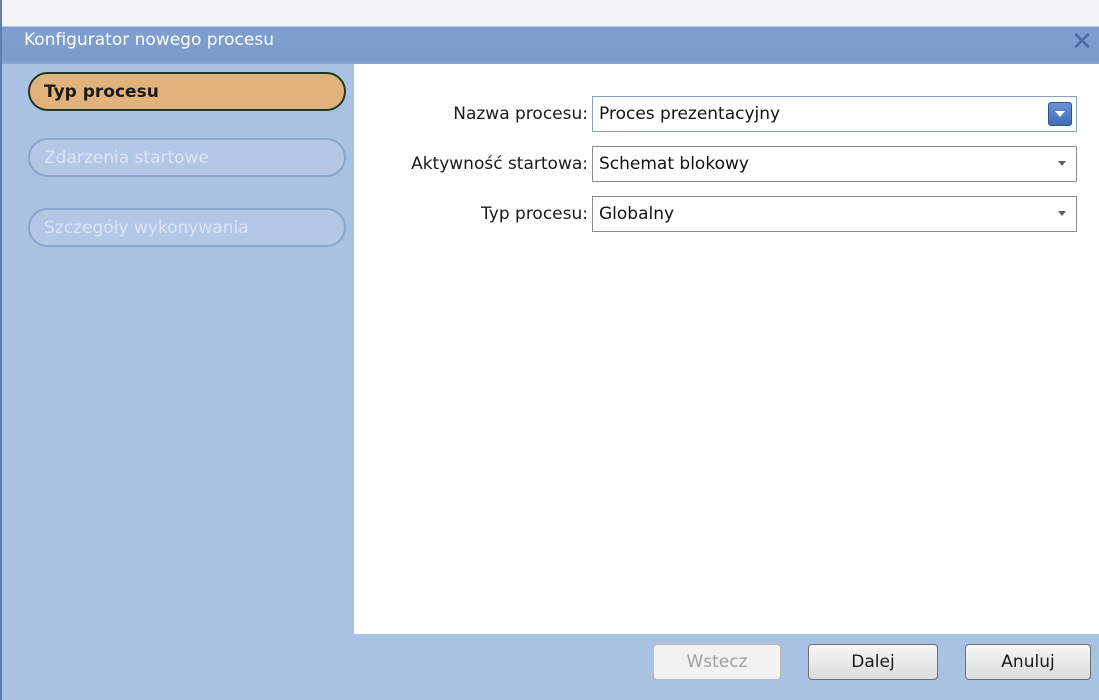 This screenshot has width=1099, height=700. Describe the element at coordinates (146, 228) in the screenshot. I see `step-label: Szczegóły wykonywania` at that location.